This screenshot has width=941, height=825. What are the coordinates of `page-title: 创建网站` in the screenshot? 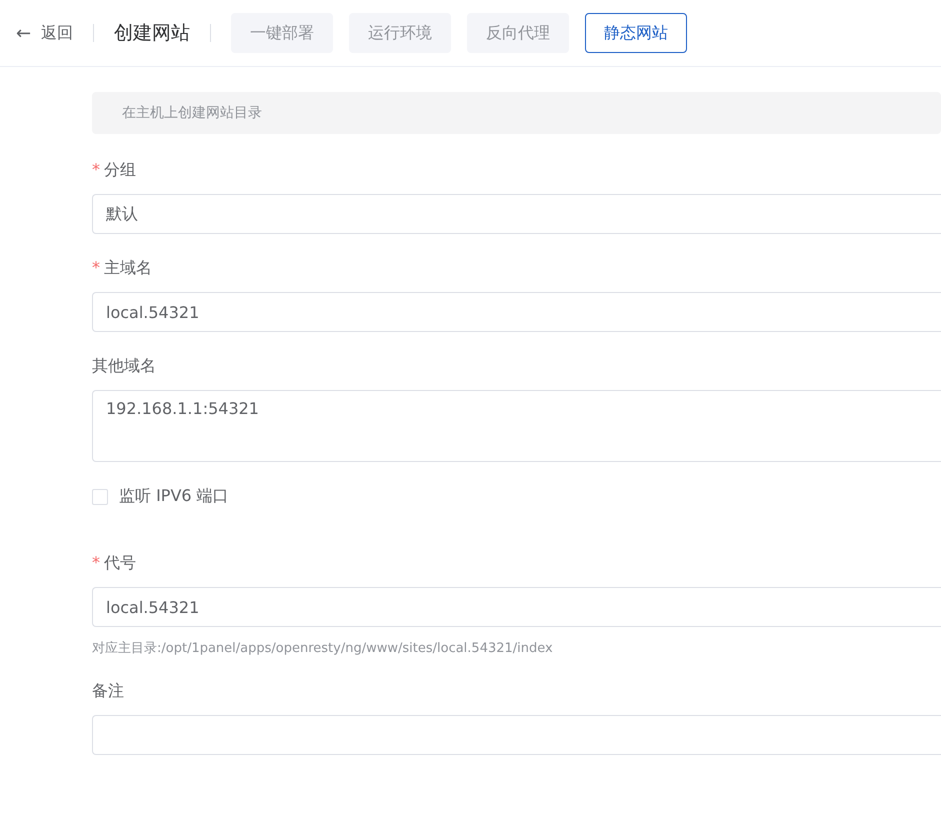 It's located at (152, 33).